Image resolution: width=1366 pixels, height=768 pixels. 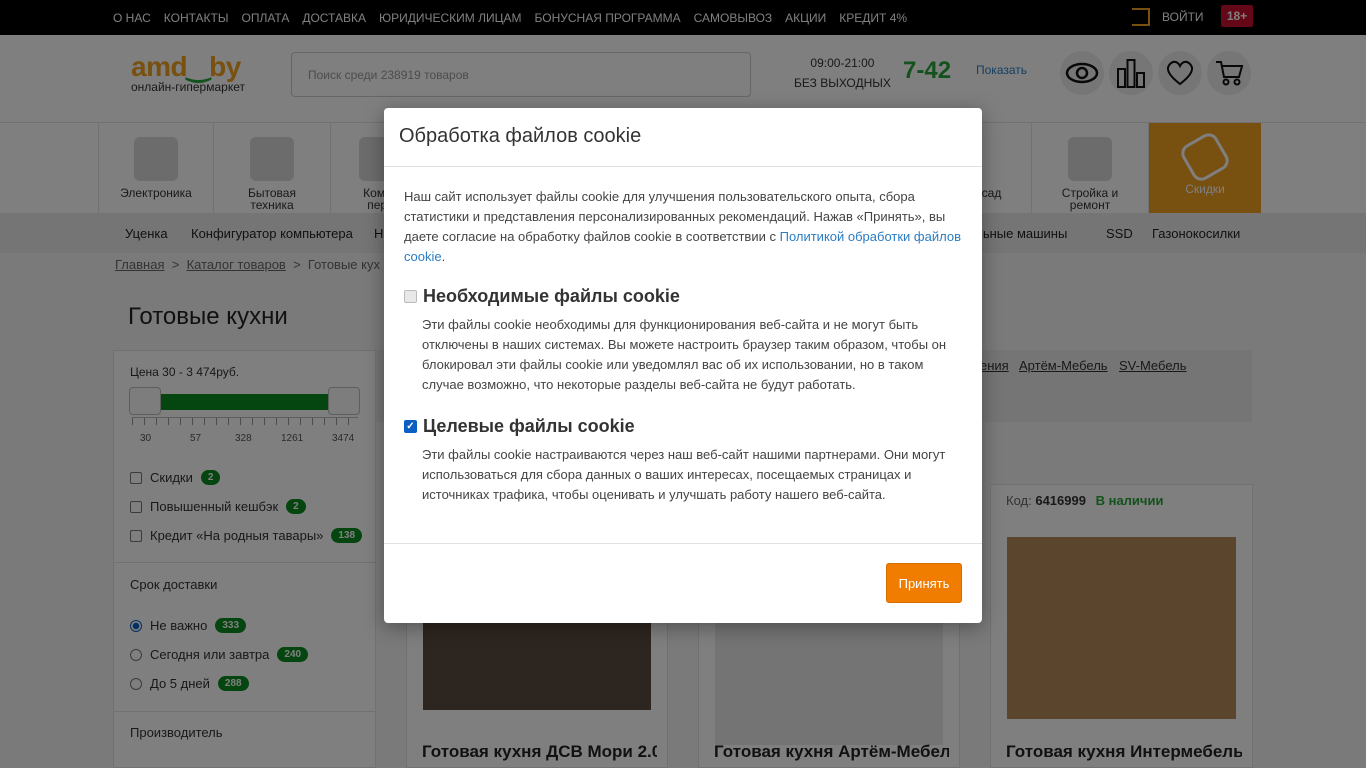 I want to click on targeting-checkbox: ✓, so click(x=410, y=426).